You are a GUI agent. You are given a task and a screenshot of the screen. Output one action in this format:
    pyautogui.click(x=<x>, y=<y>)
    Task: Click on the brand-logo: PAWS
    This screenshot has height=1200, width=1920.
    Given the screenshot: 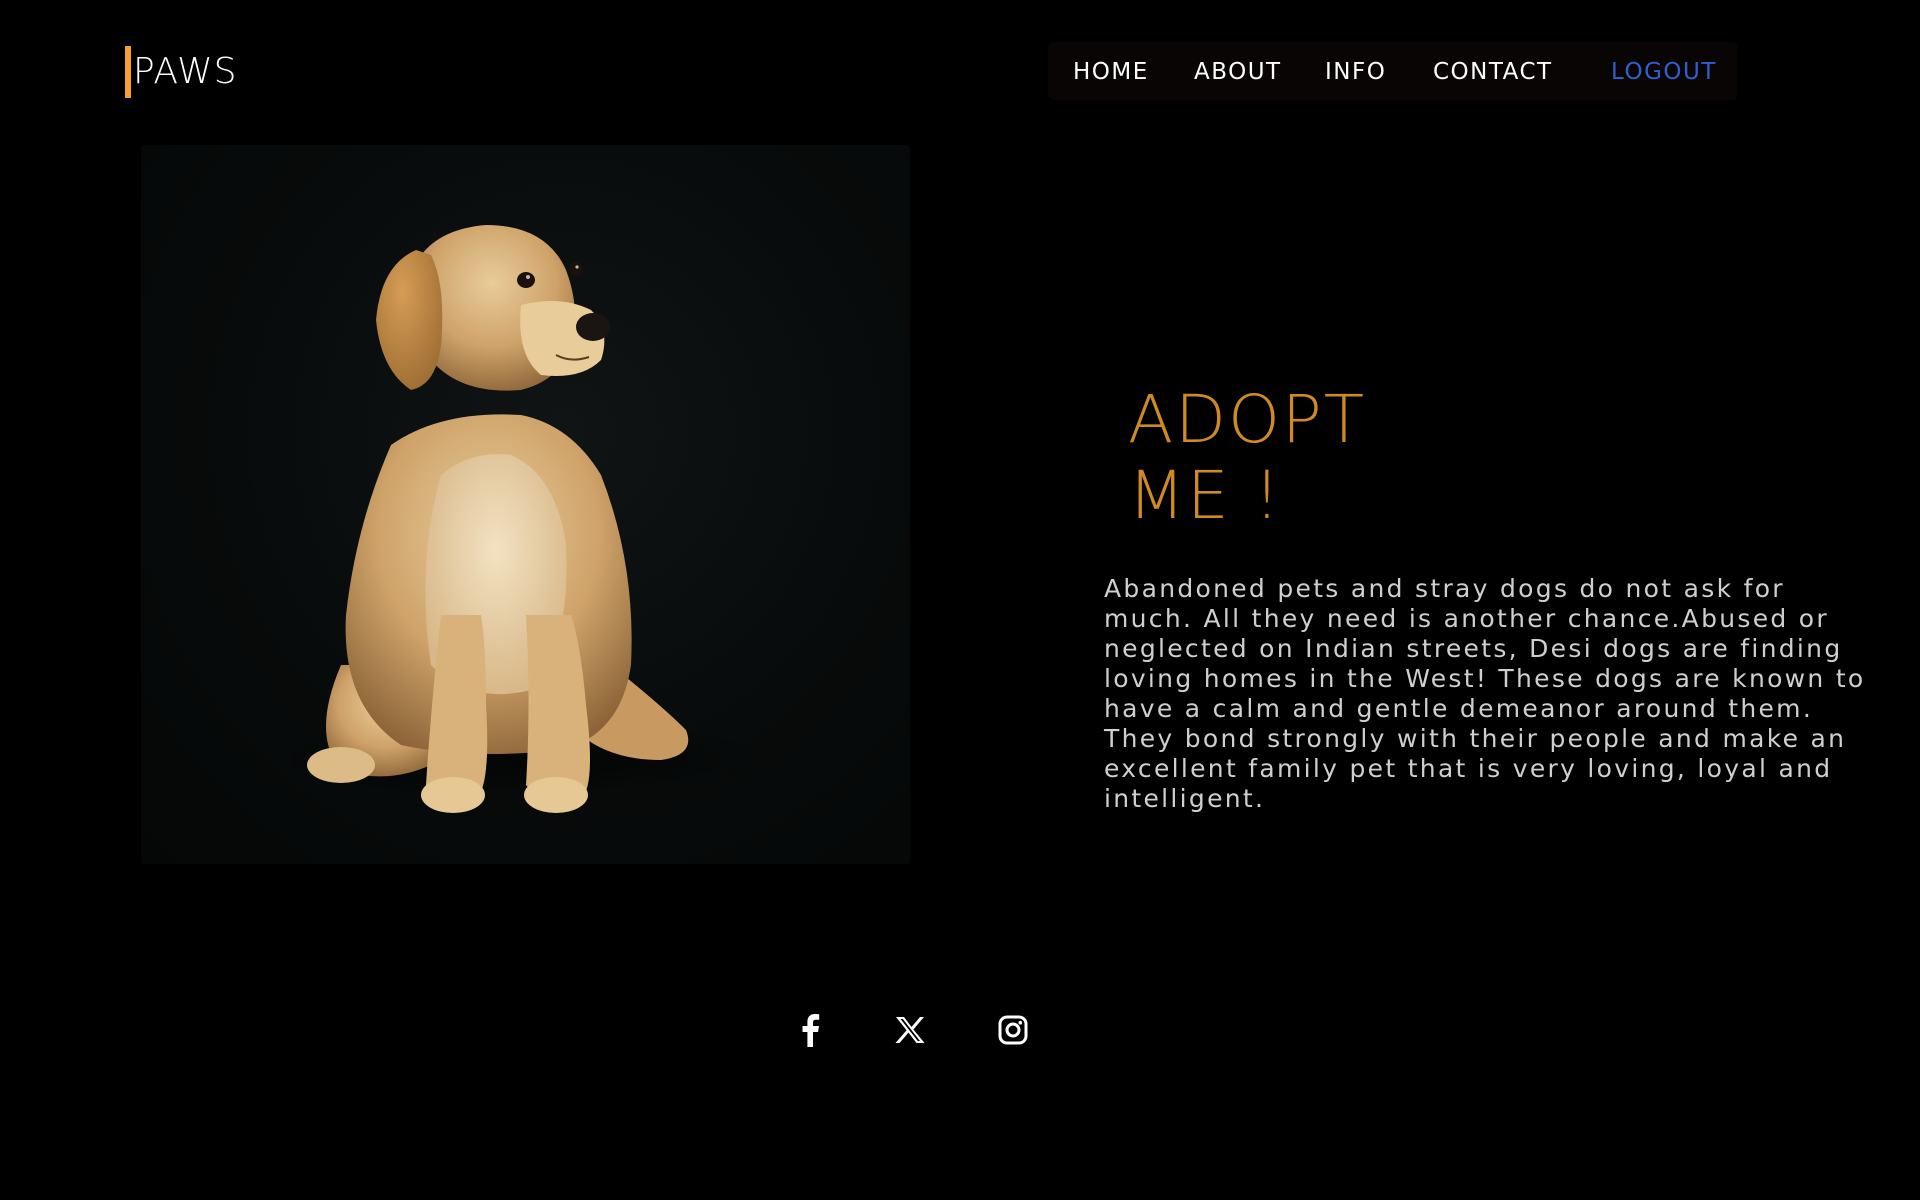 What is the action you would take?
    pyautogui.click(x=181, y=72)
    